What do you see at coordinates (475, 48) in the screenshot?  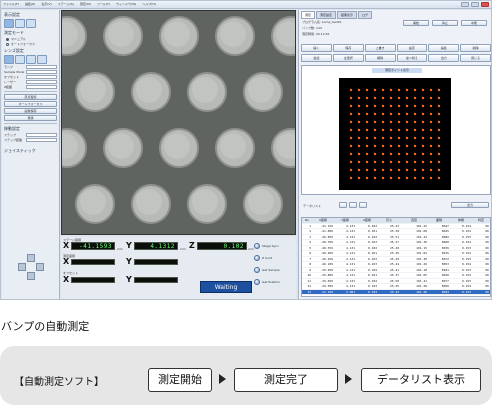 I see `toolbar-button: 削除` at bounding box center [475, 48].